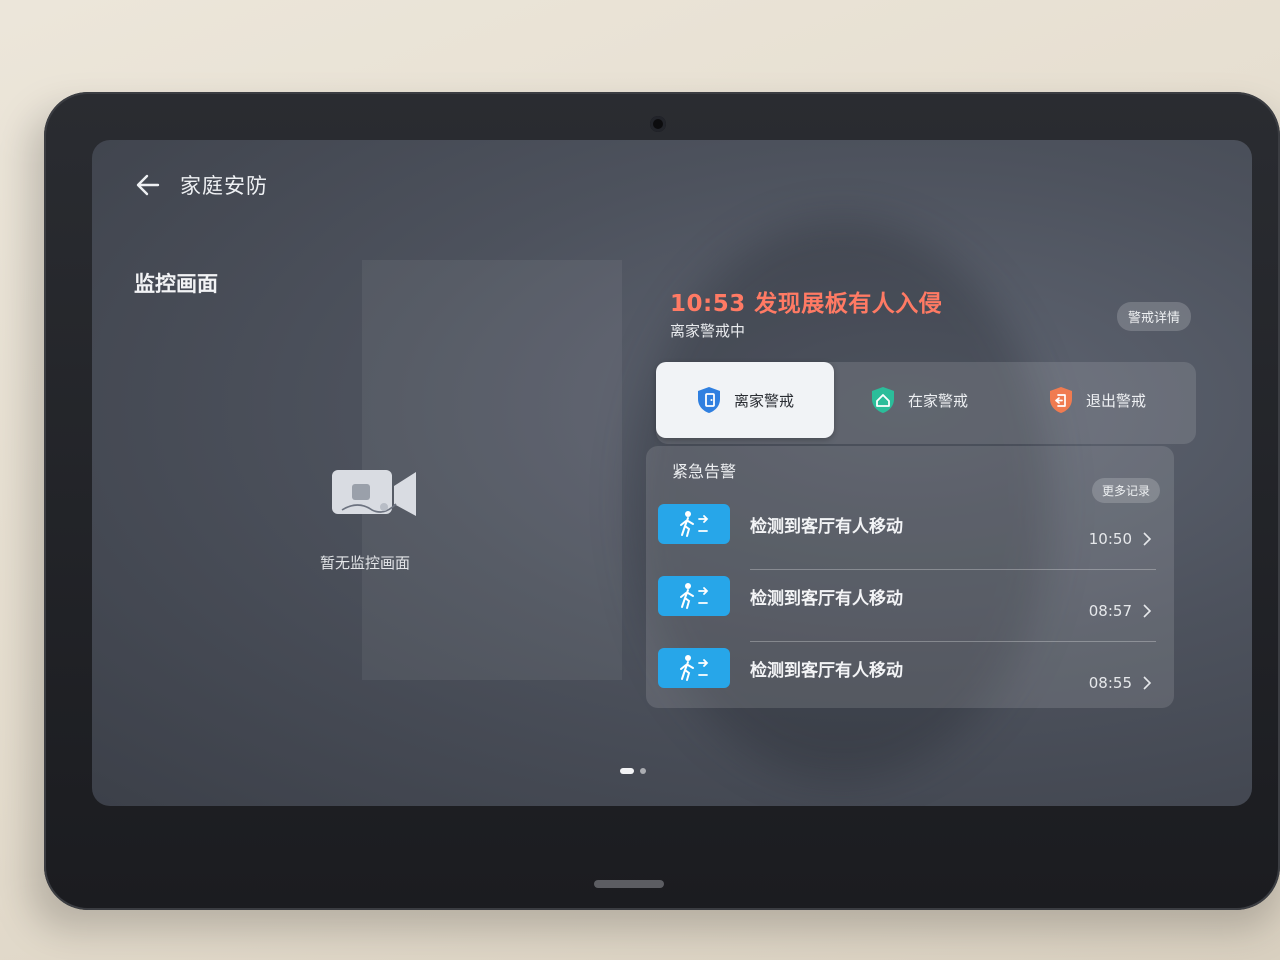 The image size is (1280, 960). Describe the element at coordinates (806, 304) in the screenshot. I see `alert-title: 10:53 发现展板有人入侵` at that location.